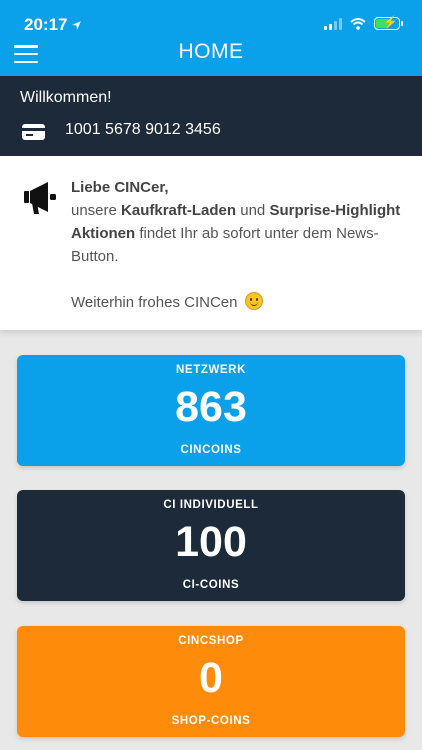  I want to click on notice-highlight-kaufkraft: Kaufkraft-Laden, so click(179, 210).